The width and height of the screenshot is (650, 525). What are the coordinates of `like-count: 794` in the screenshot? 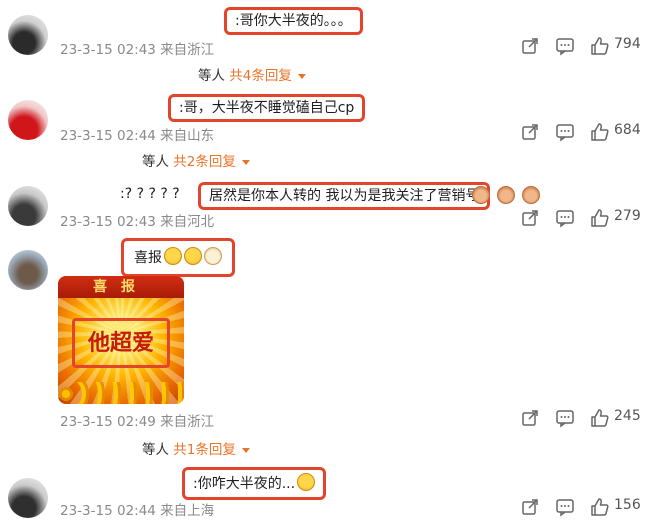 It's located at (627, 44).